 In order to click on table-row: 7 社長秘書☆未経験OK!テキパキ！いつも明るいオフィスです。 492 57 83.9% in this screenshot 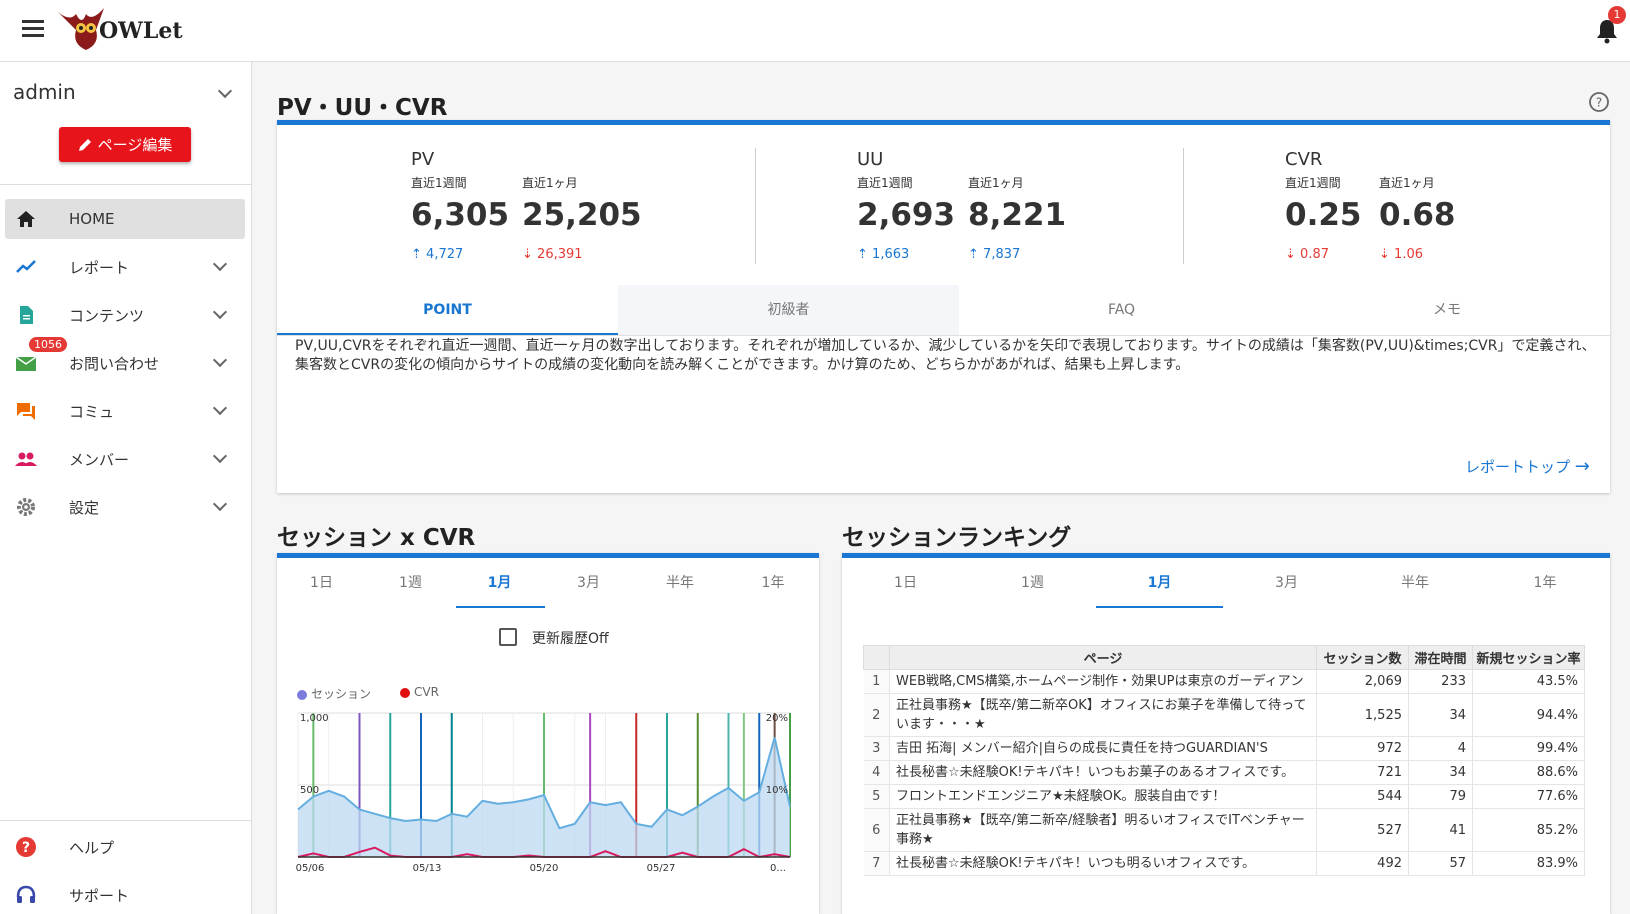, I will do `click(1224, 863)`.